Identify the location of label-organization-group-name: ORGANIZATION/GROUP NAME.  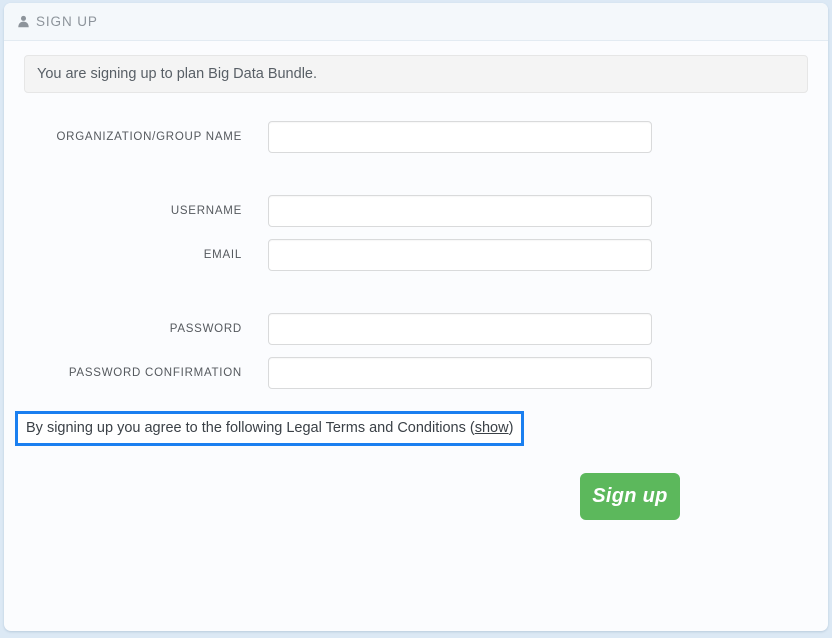
(149, 137).